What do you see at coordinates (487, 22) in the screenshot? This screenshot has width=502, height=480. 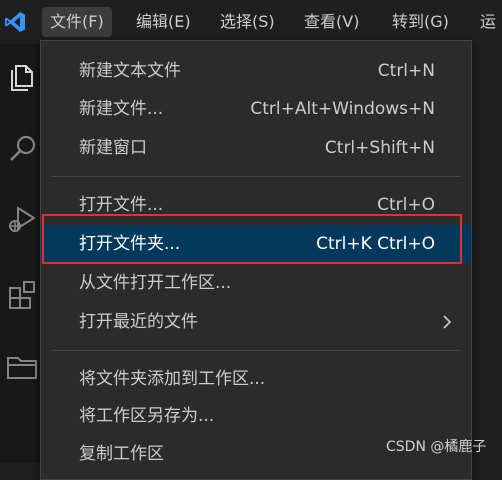 I see `menu-run: 运` at bounding box center [487, 22].